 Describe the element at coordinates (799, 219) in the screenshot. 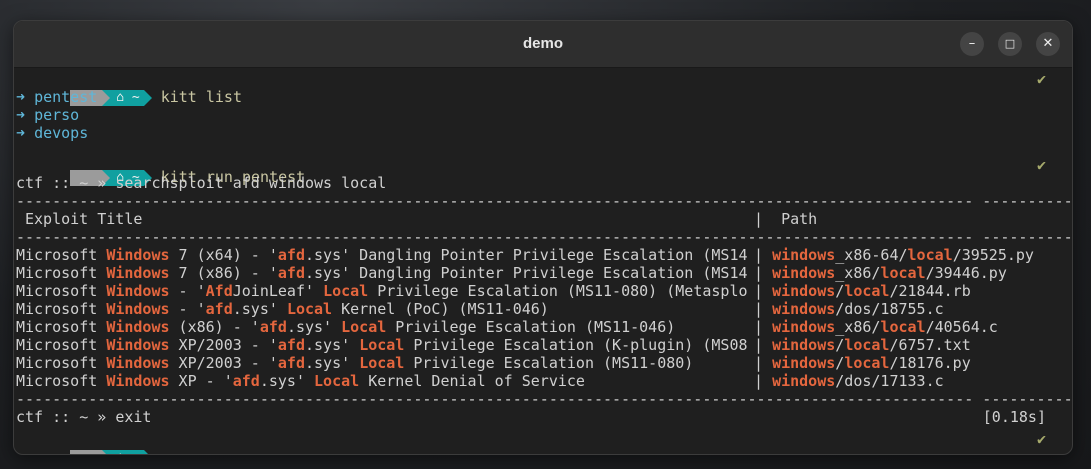

I see `header-path: Path` at that location.